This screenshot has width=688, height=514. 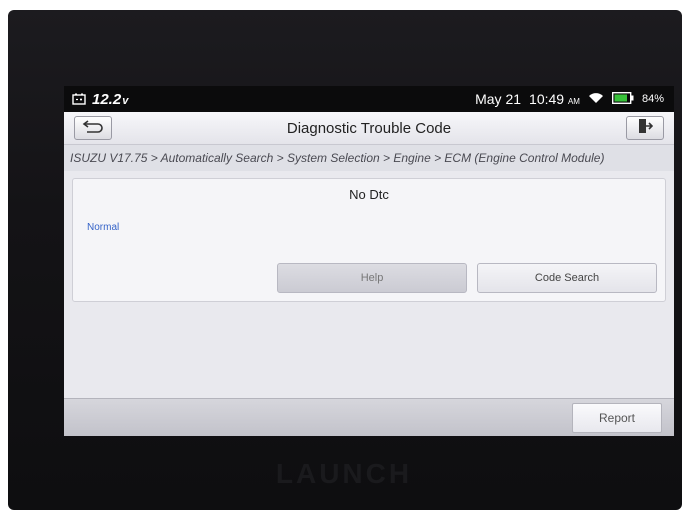 What do you see at coordinates (567, 278) in the screenshot?
I see `code-search-button: Code Search` at bounding box center [567, 278].